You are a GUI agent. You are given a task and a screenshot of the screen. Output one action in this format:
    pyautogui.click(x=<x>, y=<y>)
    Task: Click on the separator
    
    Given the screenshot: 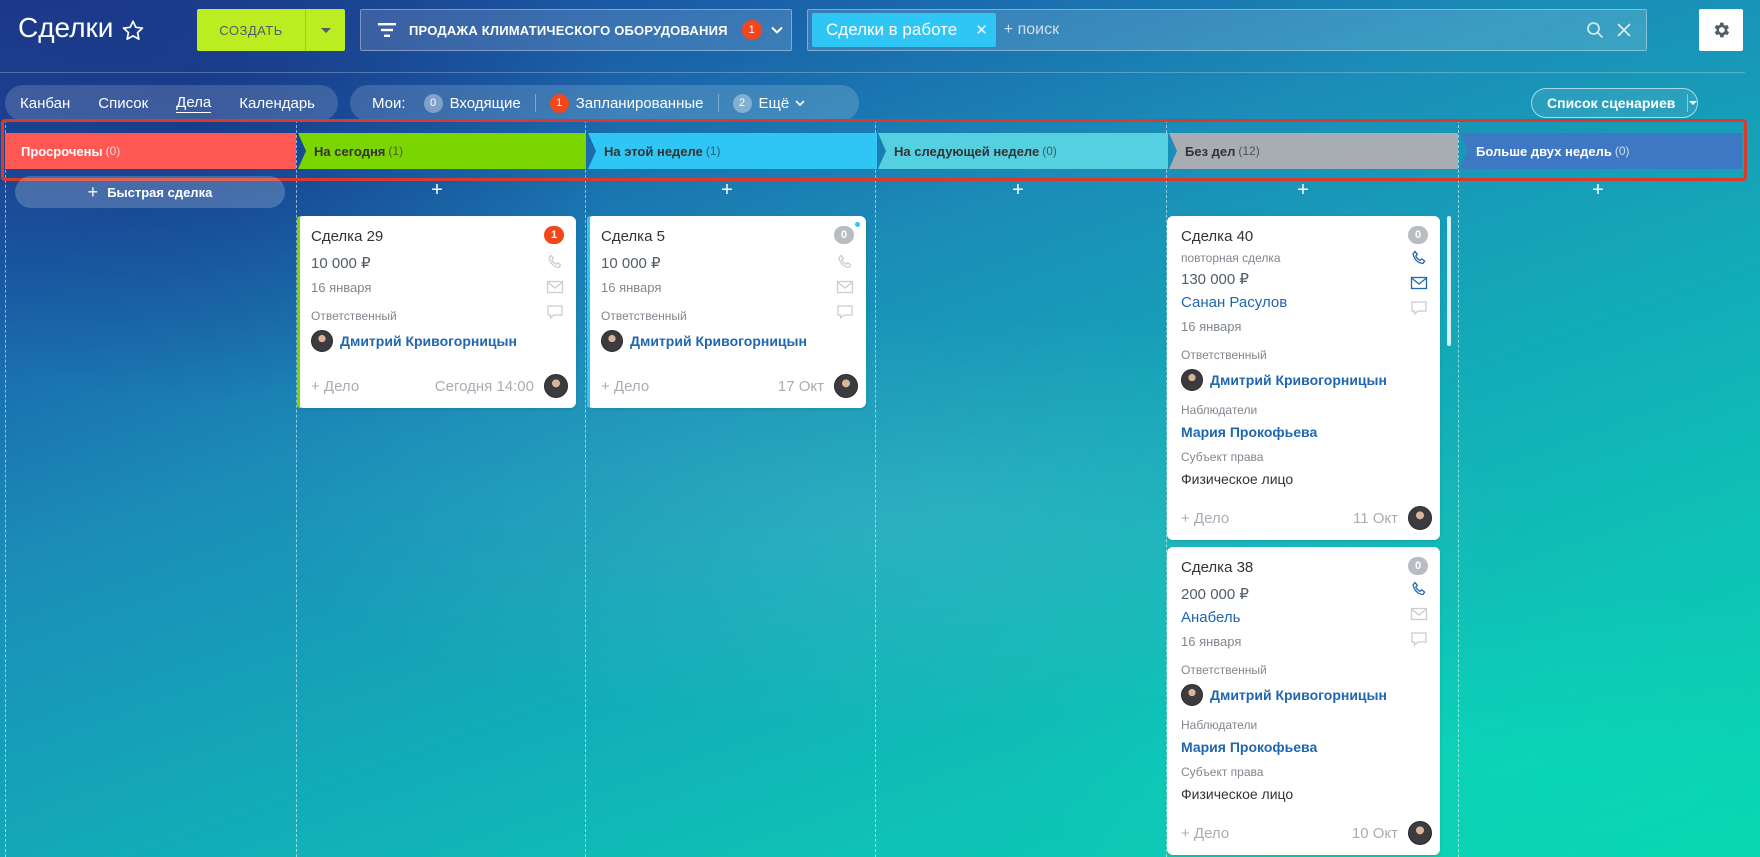 What is the action you would take?
    pyautogui.click(x=718, y=103)
    